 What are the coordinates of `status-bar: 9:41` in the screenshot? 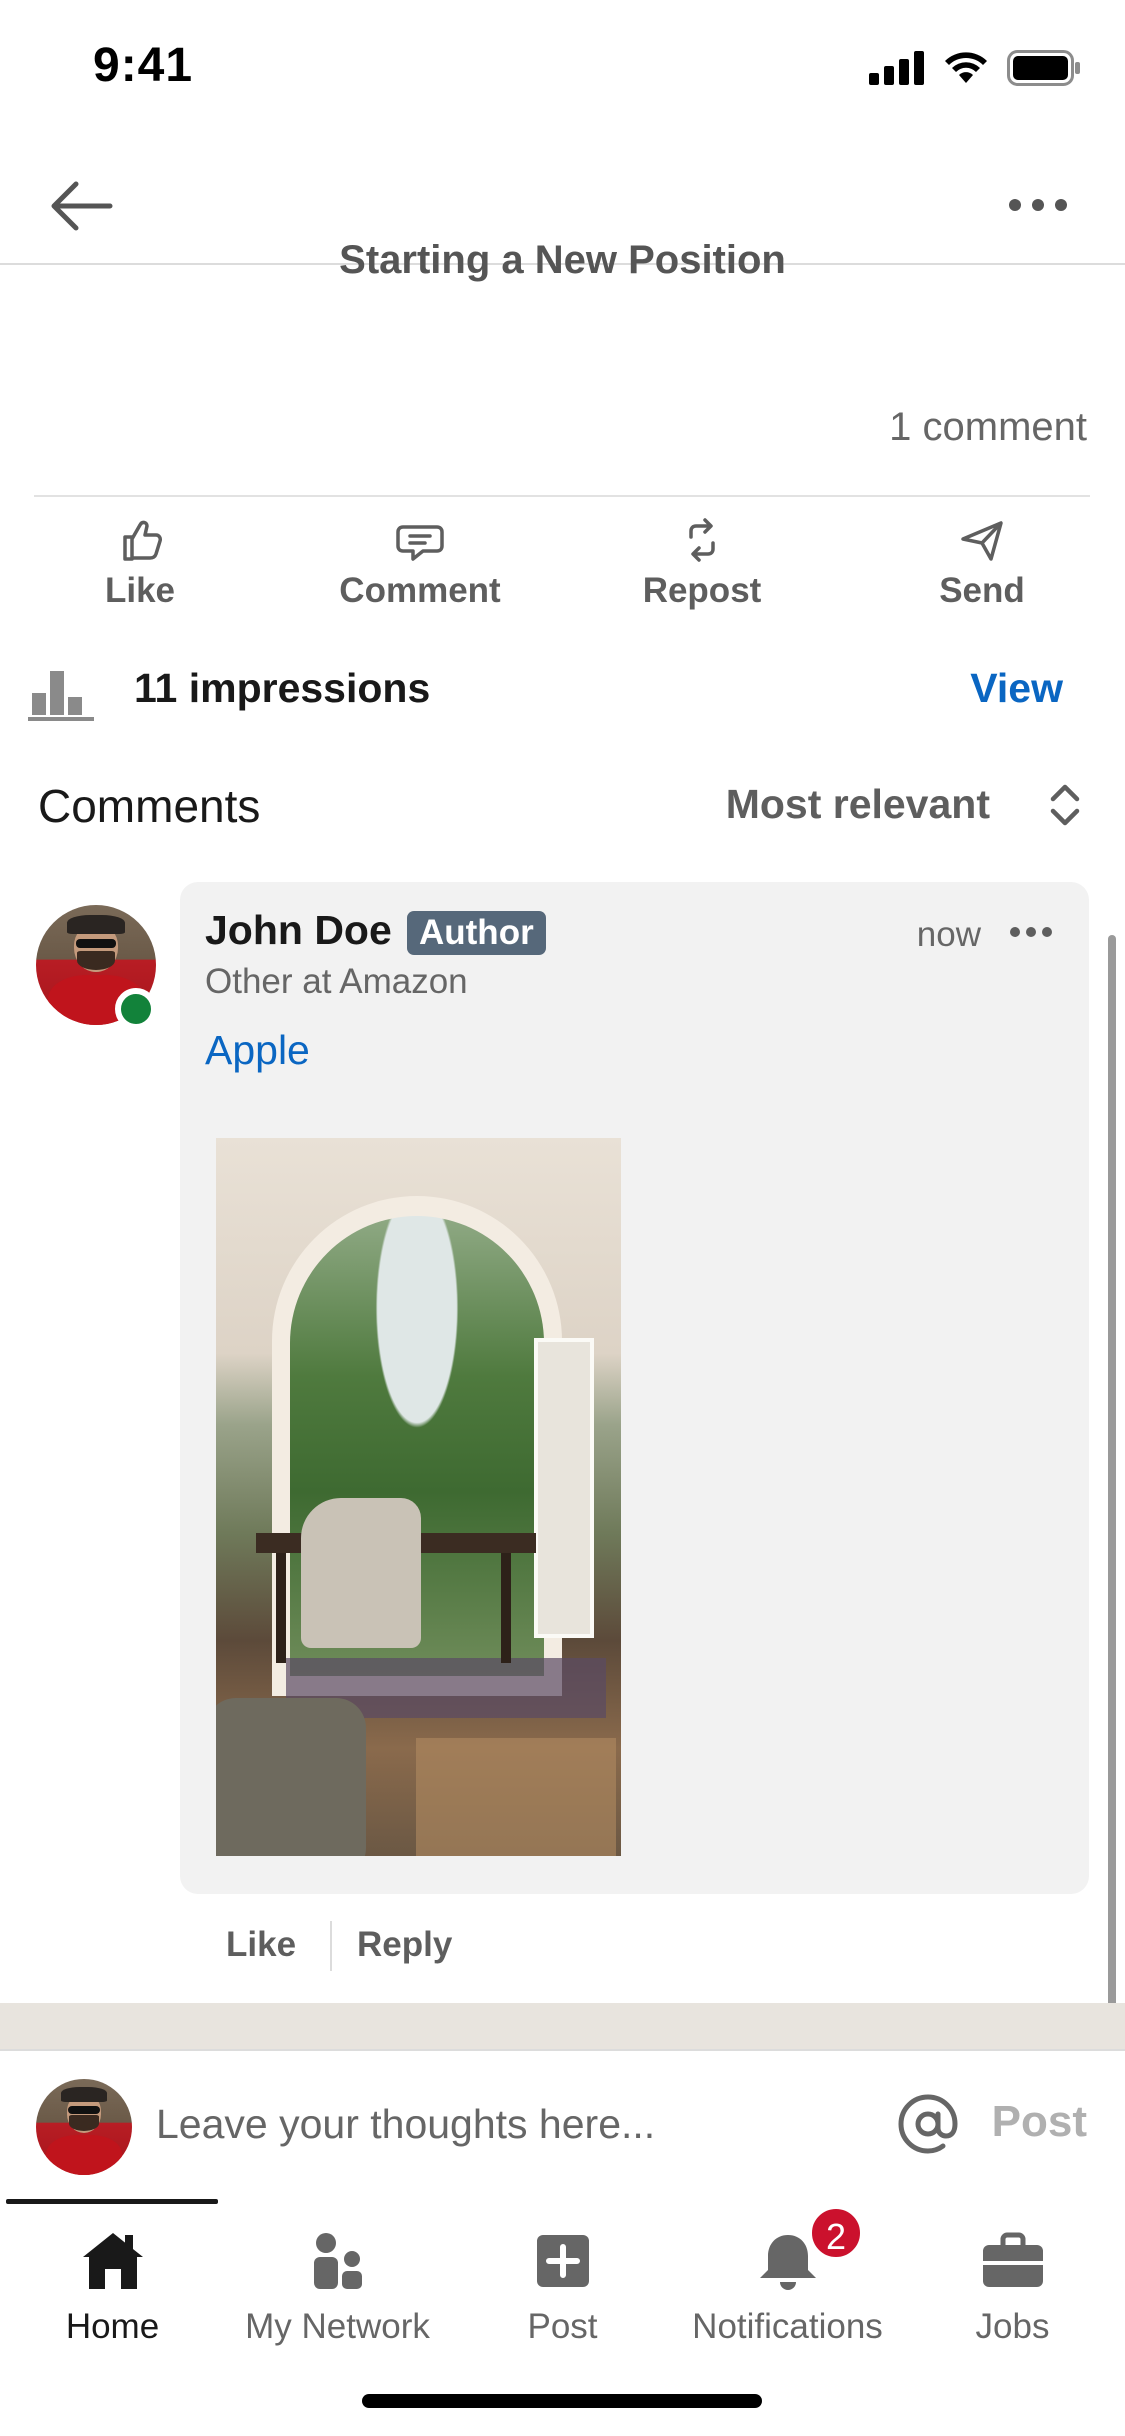 It's located at (562, 70).